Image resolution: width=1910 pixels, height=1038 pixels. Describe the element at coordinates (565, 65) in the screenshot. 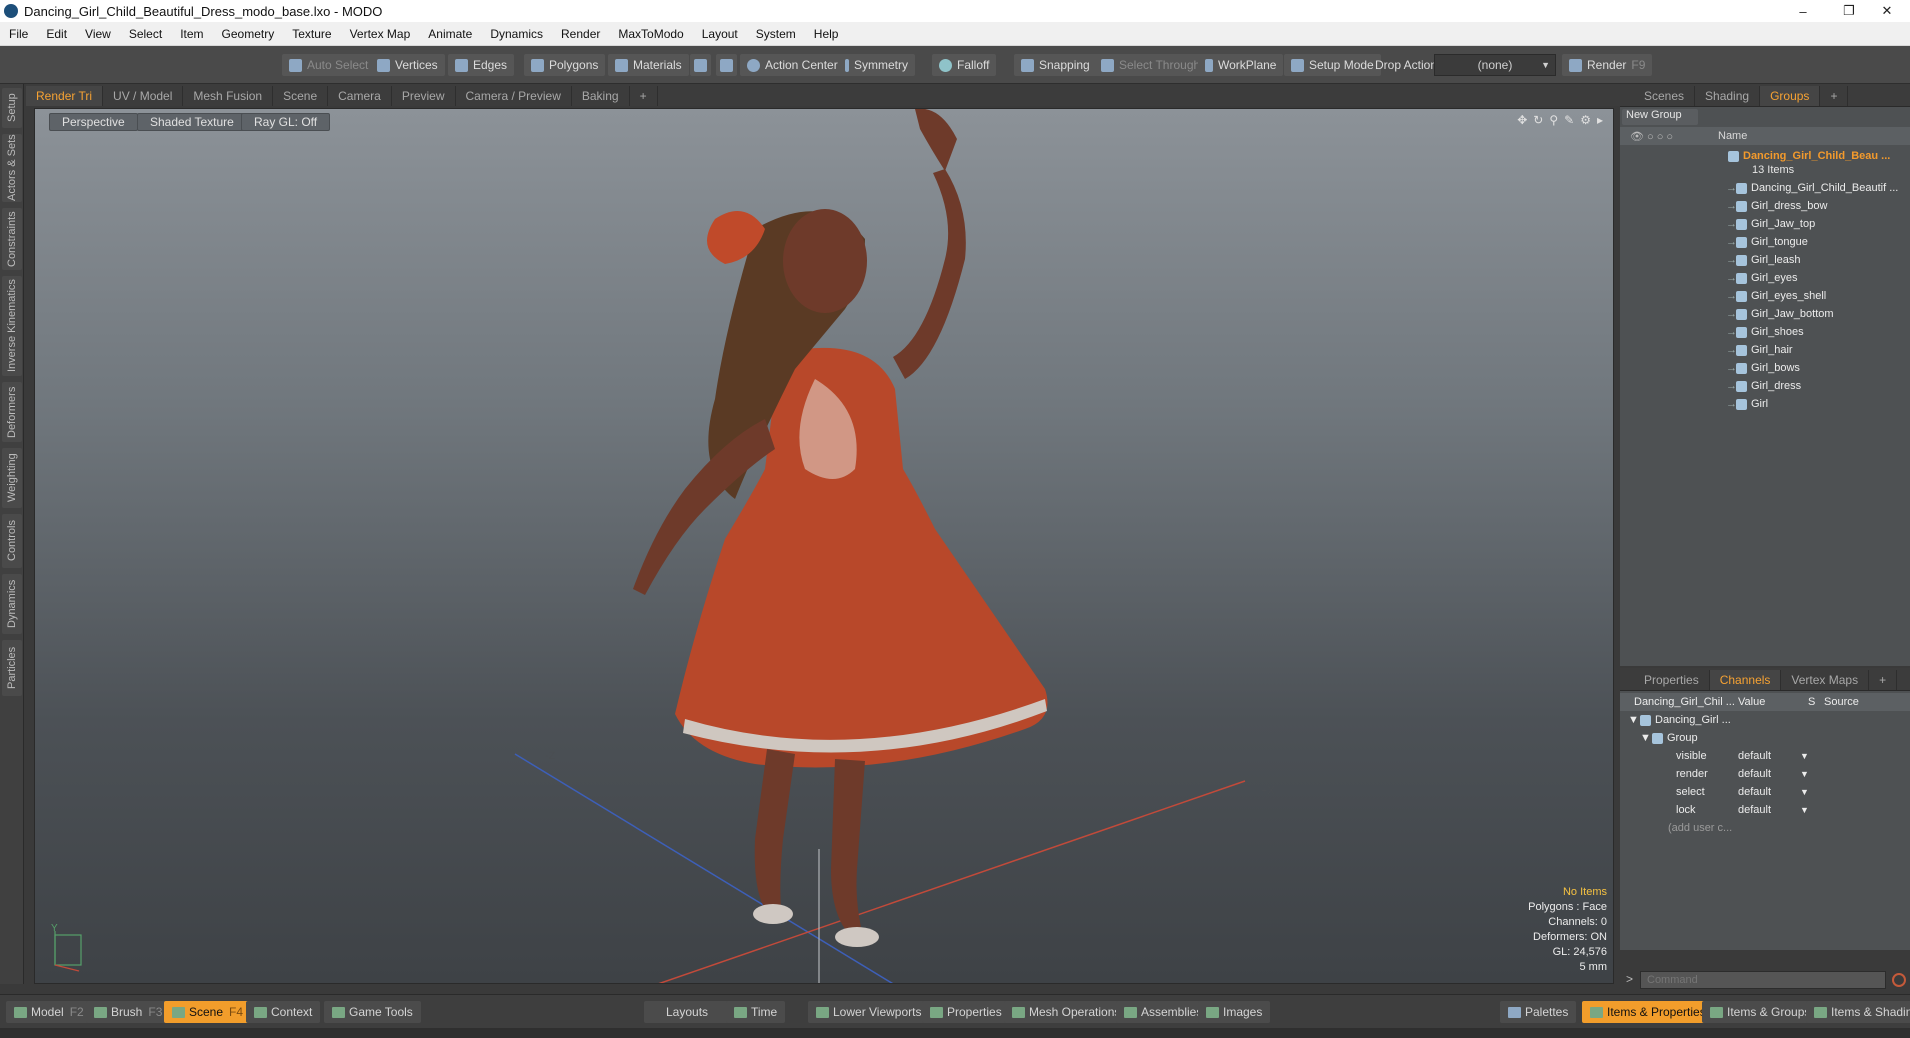

I see `polygons-button: Polygons` at that location.